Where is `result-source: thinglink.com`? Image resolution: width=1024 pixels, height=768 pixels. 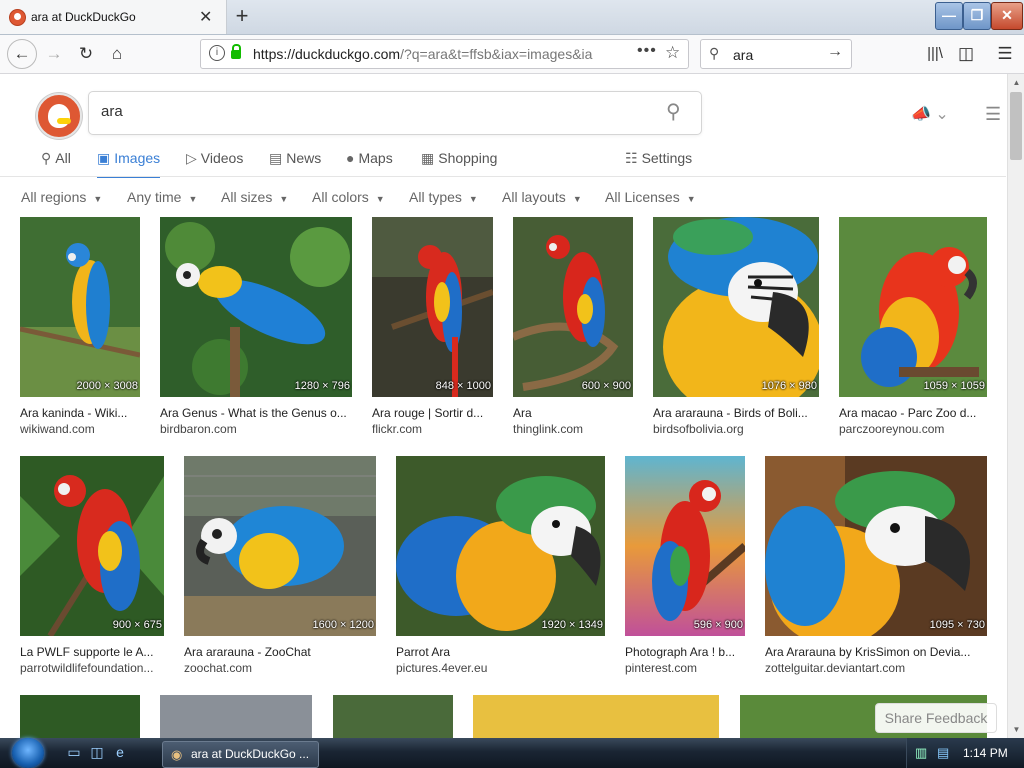 result-source: thinglink.com is located at coordinates (574, 429).